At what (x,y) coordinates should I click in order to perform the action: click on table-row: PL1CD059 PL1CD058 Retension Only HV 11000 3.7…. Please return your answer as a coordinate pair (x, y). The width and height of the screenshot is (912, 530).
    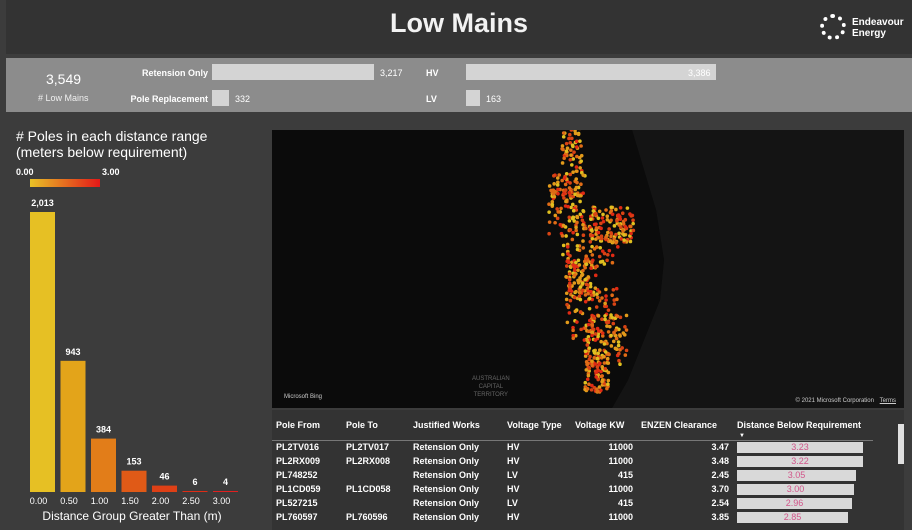
    Looking at the image, I should click on (572, 489).